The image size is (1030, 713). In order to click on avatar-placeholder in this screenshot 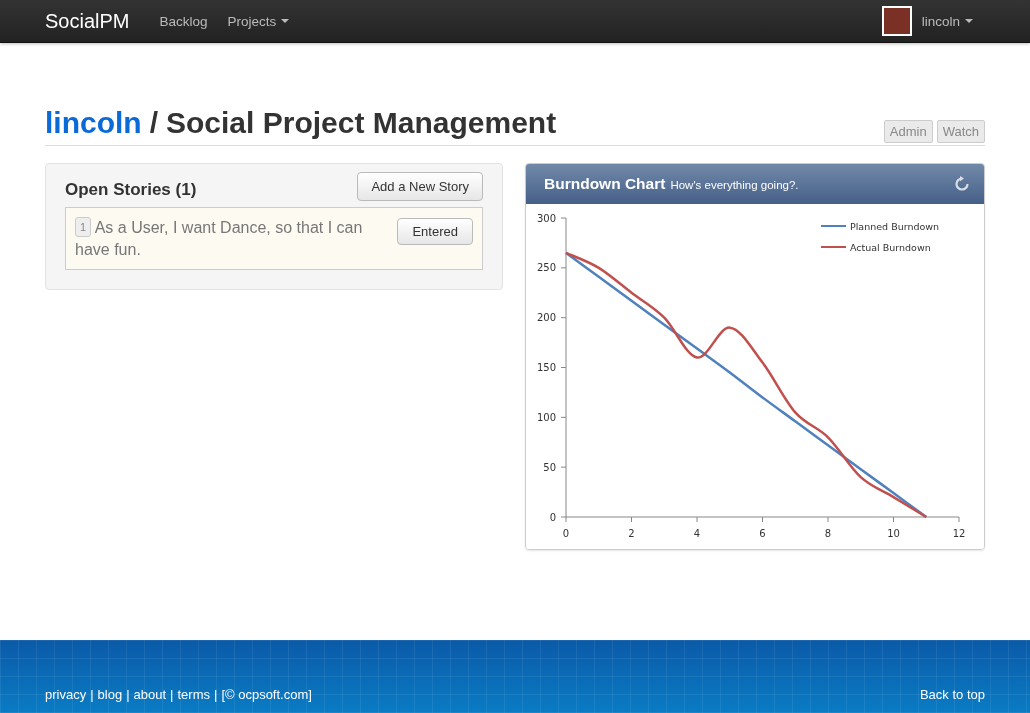, I will do `click(896, 21)`.